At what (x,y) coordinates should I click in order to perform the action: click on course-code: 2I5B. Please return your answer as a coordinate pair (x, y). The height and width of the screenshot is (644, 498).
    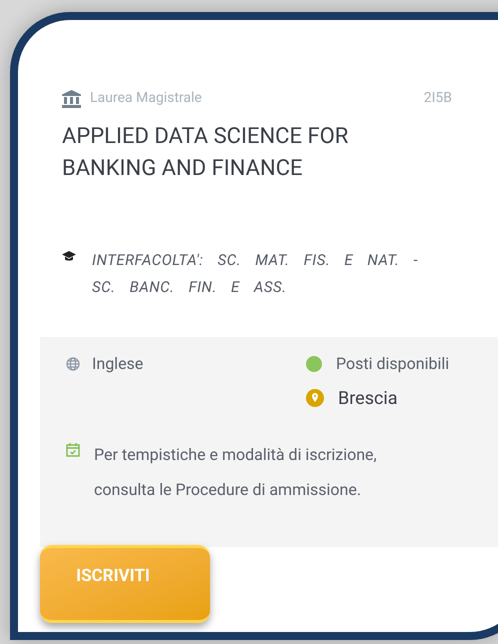
    Looking at the image, I should click on (438, 98).